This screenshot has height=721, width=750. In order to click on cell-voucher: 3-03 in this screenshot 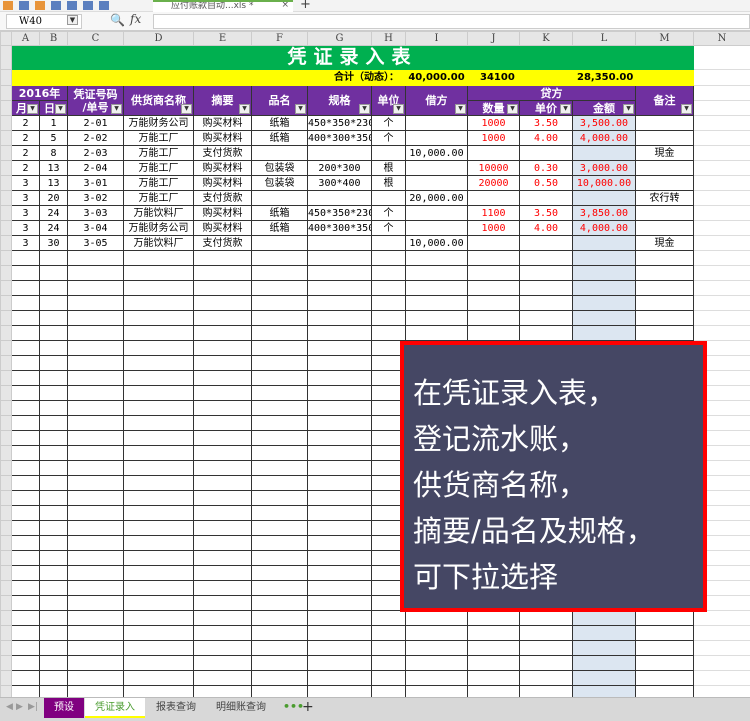, I will do `click(95, 213)`.